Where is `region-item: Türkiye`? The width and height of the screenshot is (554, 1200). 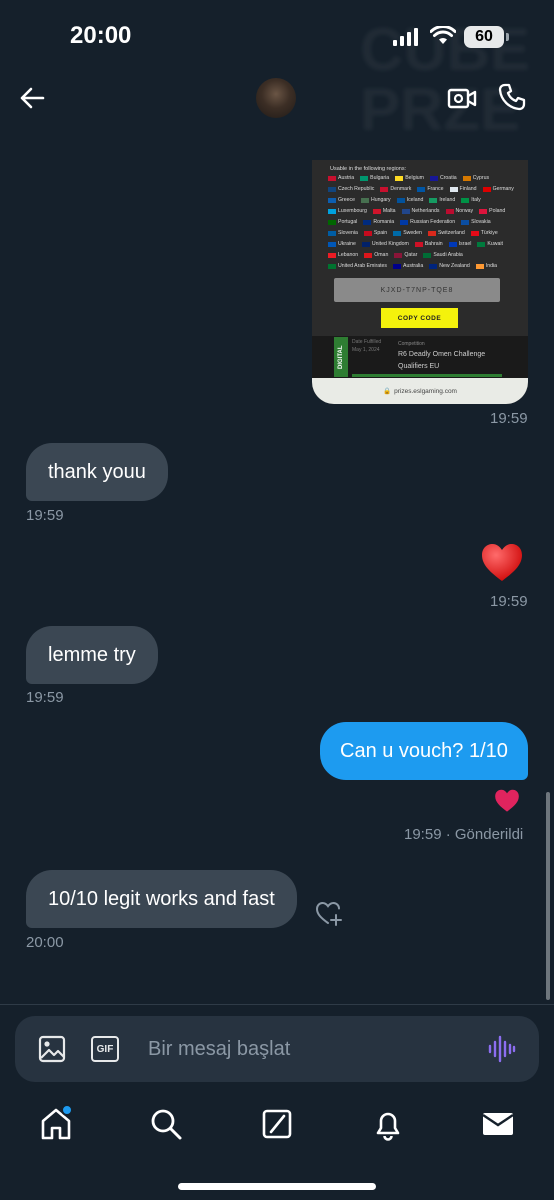
region-item: Türkiye is located at coordinates (484, 233).